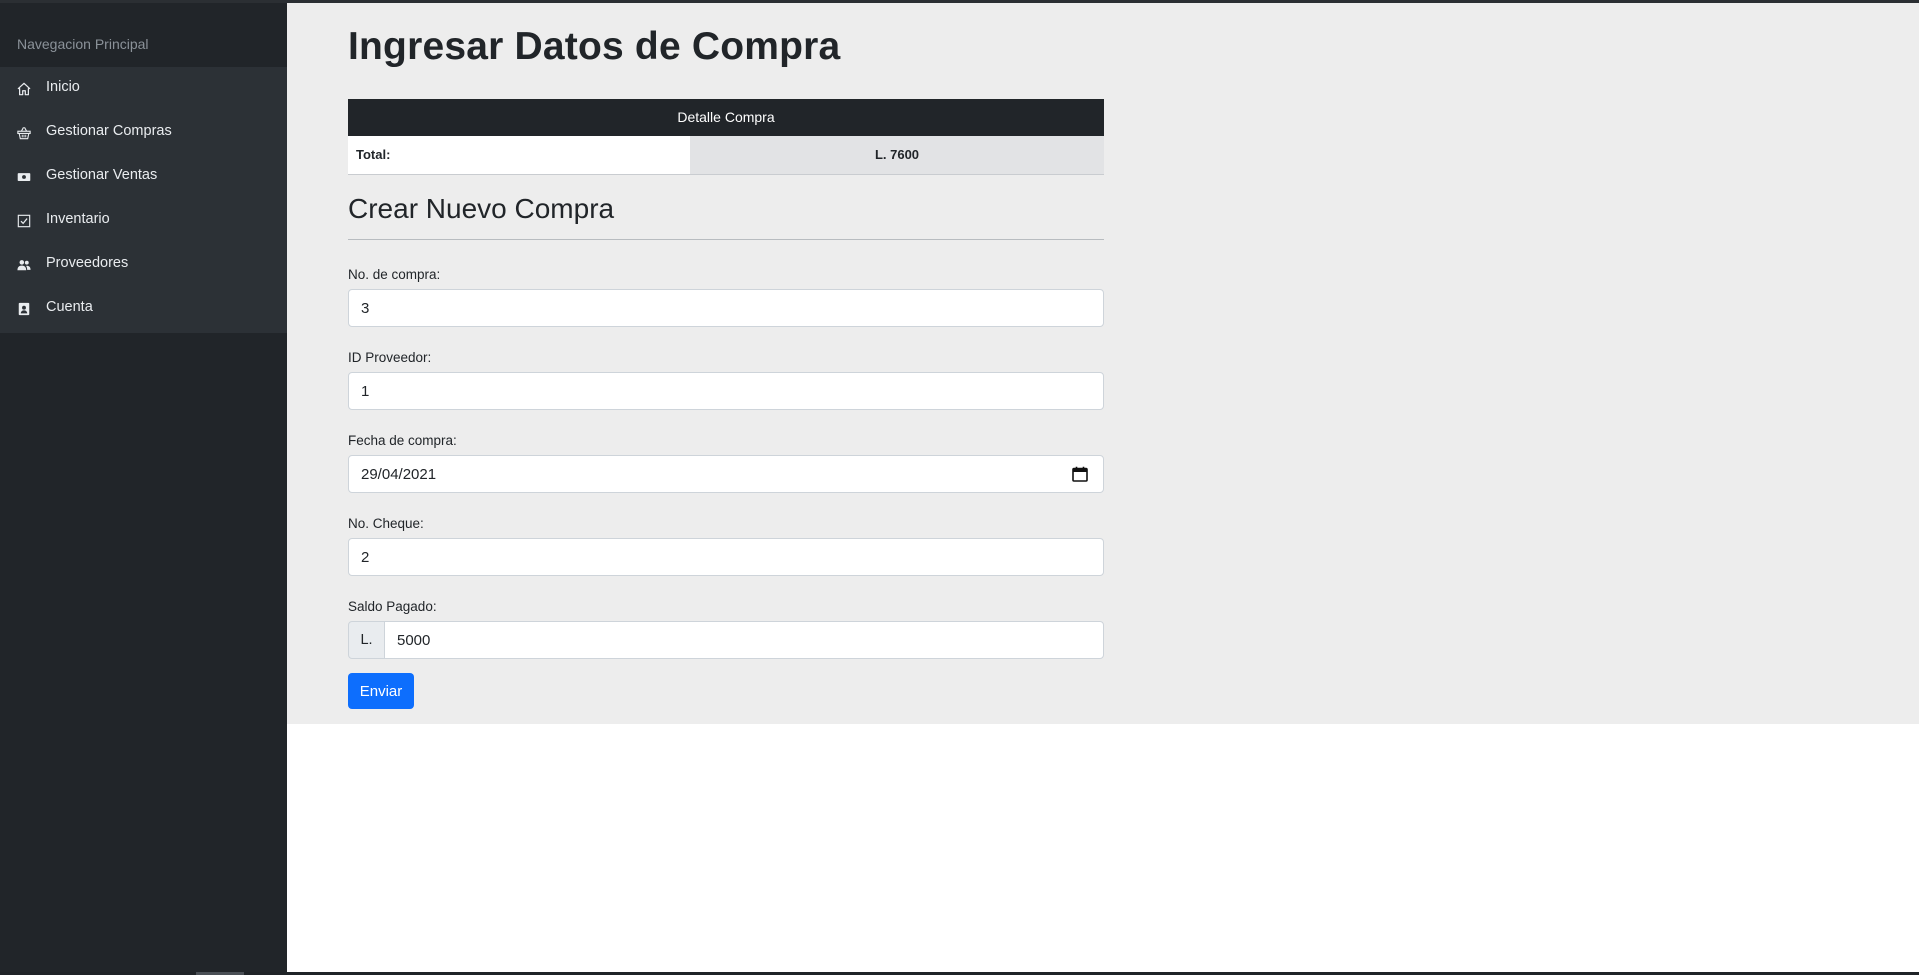 The image size is (1919, 975). Describe the element at coordinates (143, 265) in the screenshot. I see `sidebar-item-proveedores: Proveedores` at that location.